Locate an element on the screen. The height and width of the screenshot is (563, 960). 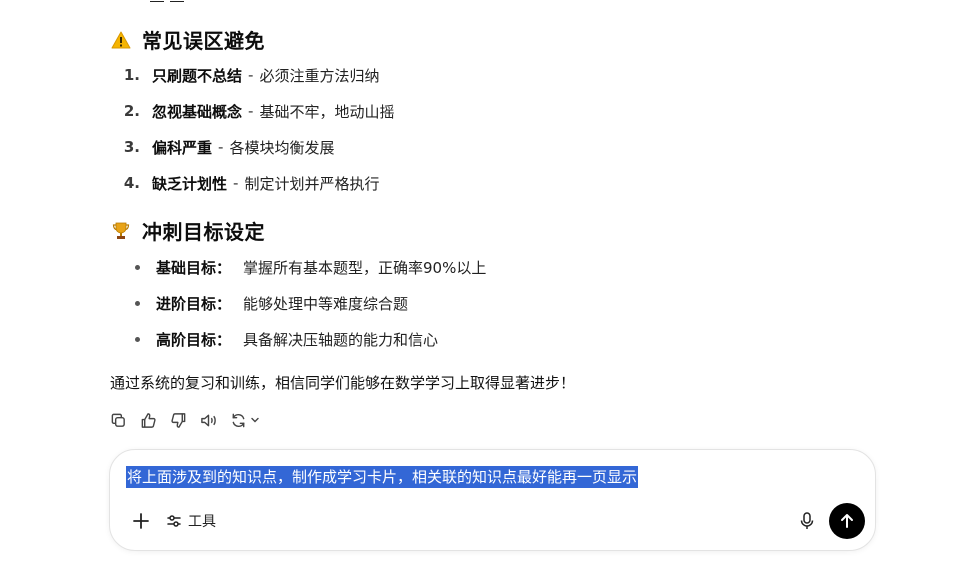
list-number: 2. is located at coordinates (131, 111).